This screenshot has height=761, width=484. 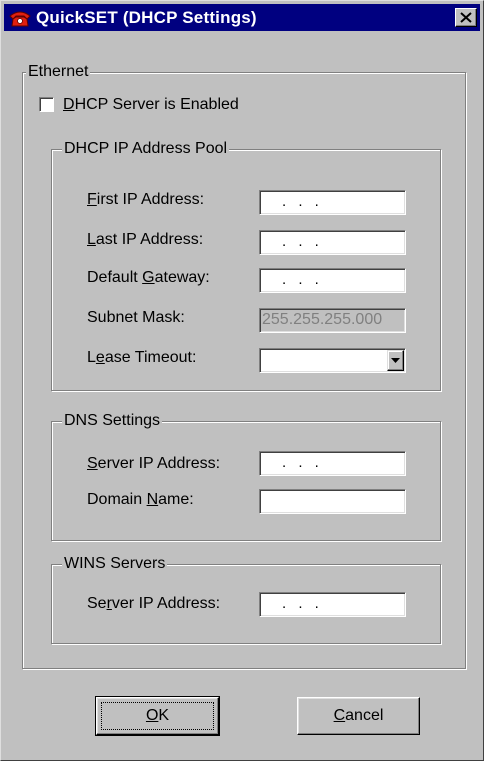 I want to click on dropdown-button, so click(x=395, y=360).